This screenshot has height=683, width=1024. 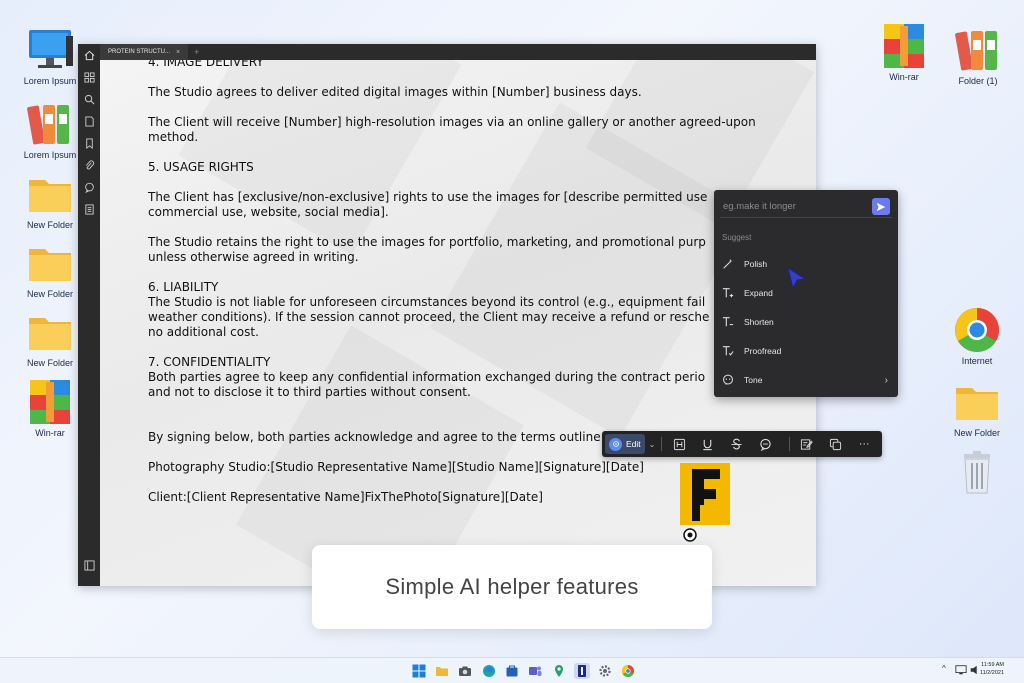 I want to click on taskbar-chrome, so click(x=628, y=671).